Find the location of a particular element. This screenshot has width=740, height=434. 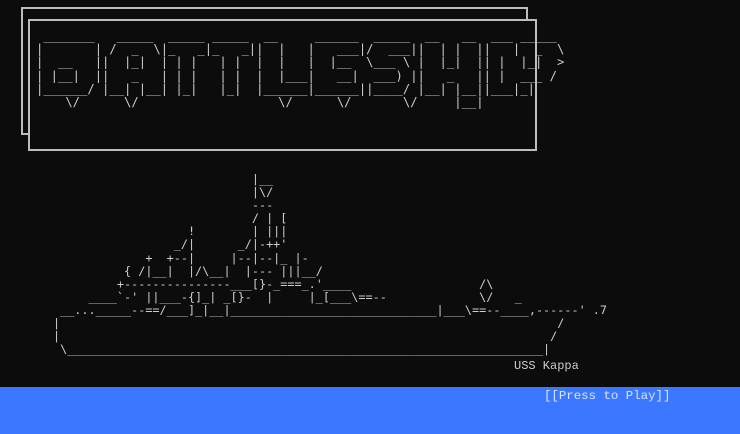

ship-name-label: USS Kappa is located at coordinates (546, 366).